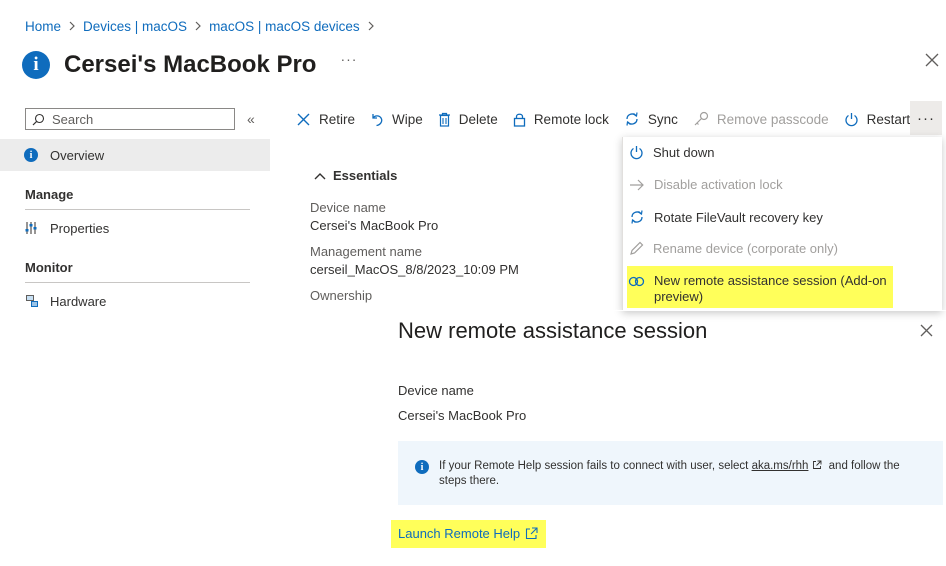 This screenshot has width=946, height=566. I want to click on remove-passcode-button: Remove passcode, so click(761, 119).